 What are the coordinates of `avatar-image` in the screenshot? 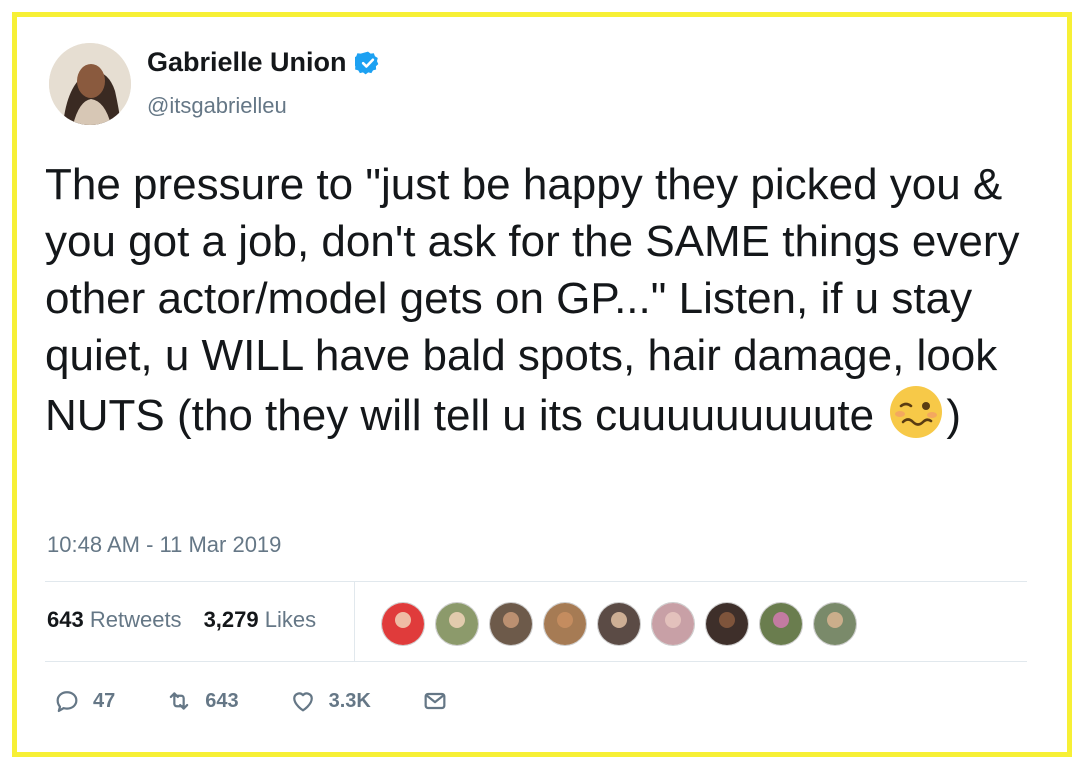 It's located at (90, 84).